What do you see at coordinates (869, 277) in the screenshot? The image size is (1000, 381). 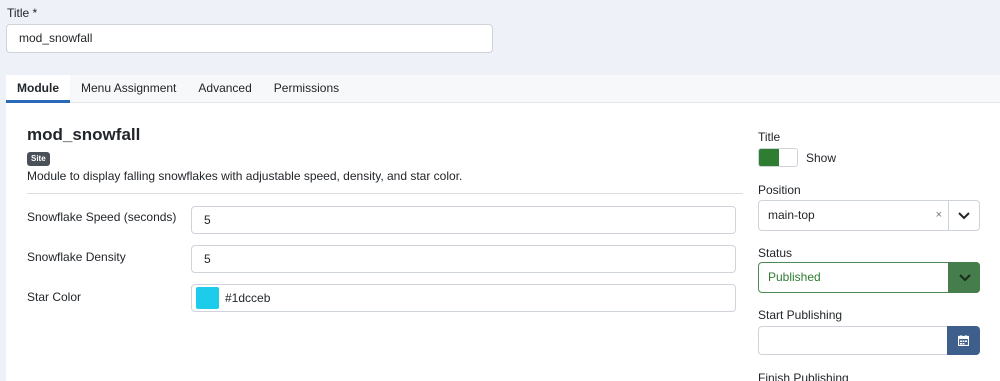 I see `status-select: Published` at bounding box center [869, 277].